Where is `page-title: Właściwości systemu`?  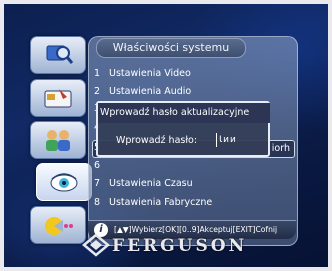 page-title: Właściwości systemu is located at coordinates (171, 48).